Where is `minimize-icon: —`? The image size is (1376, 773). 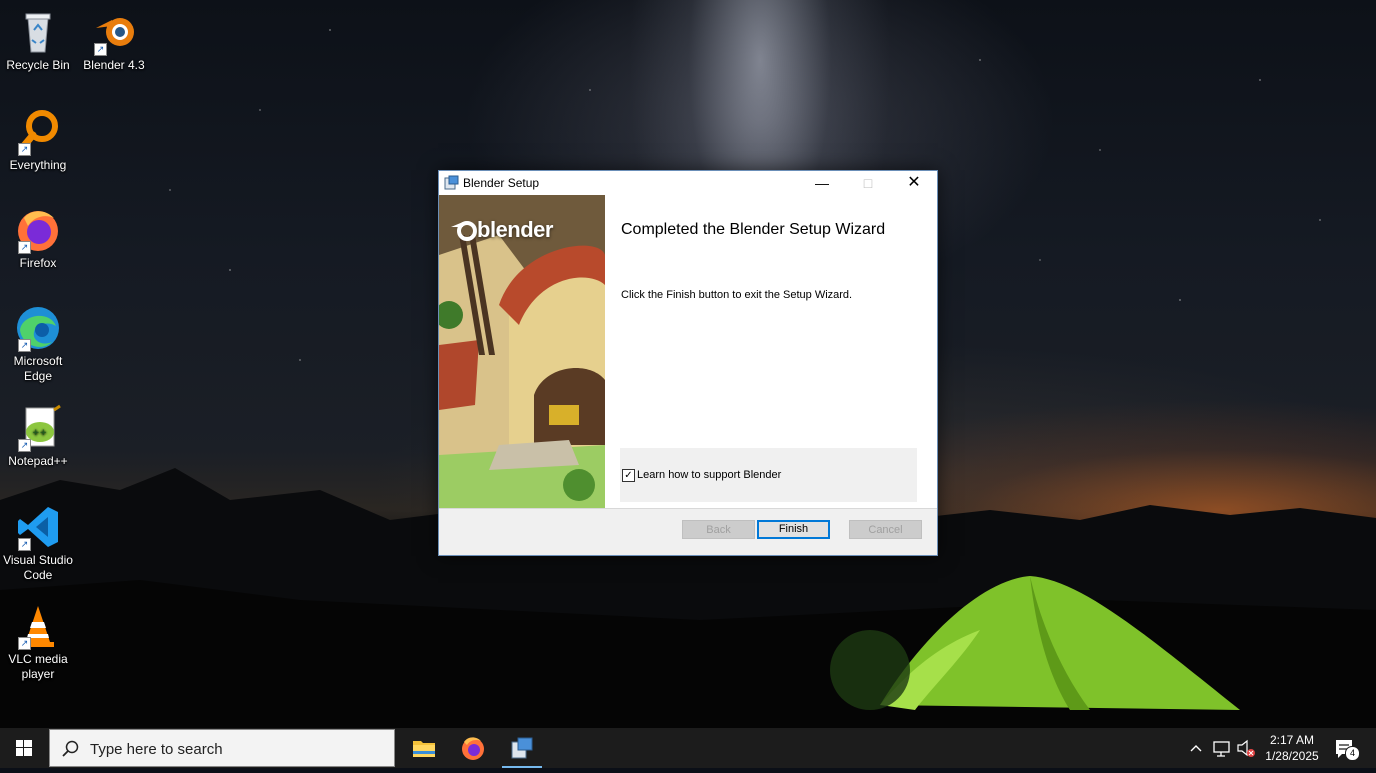
minimize-icon: — is located at coordinates (822, 183).